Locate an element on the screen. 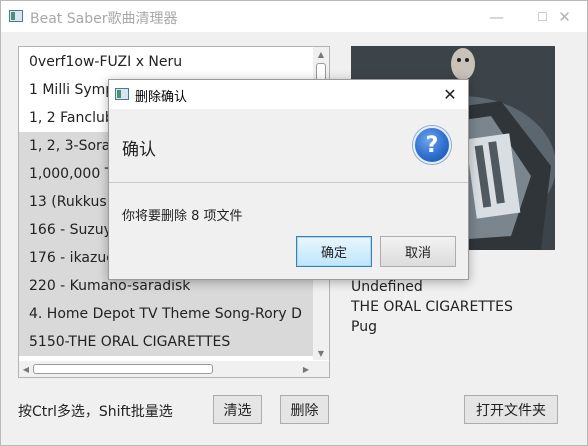 This screenshot has width=588, height=446. cancel-button: 取消 is located at coordinates (418, 251).